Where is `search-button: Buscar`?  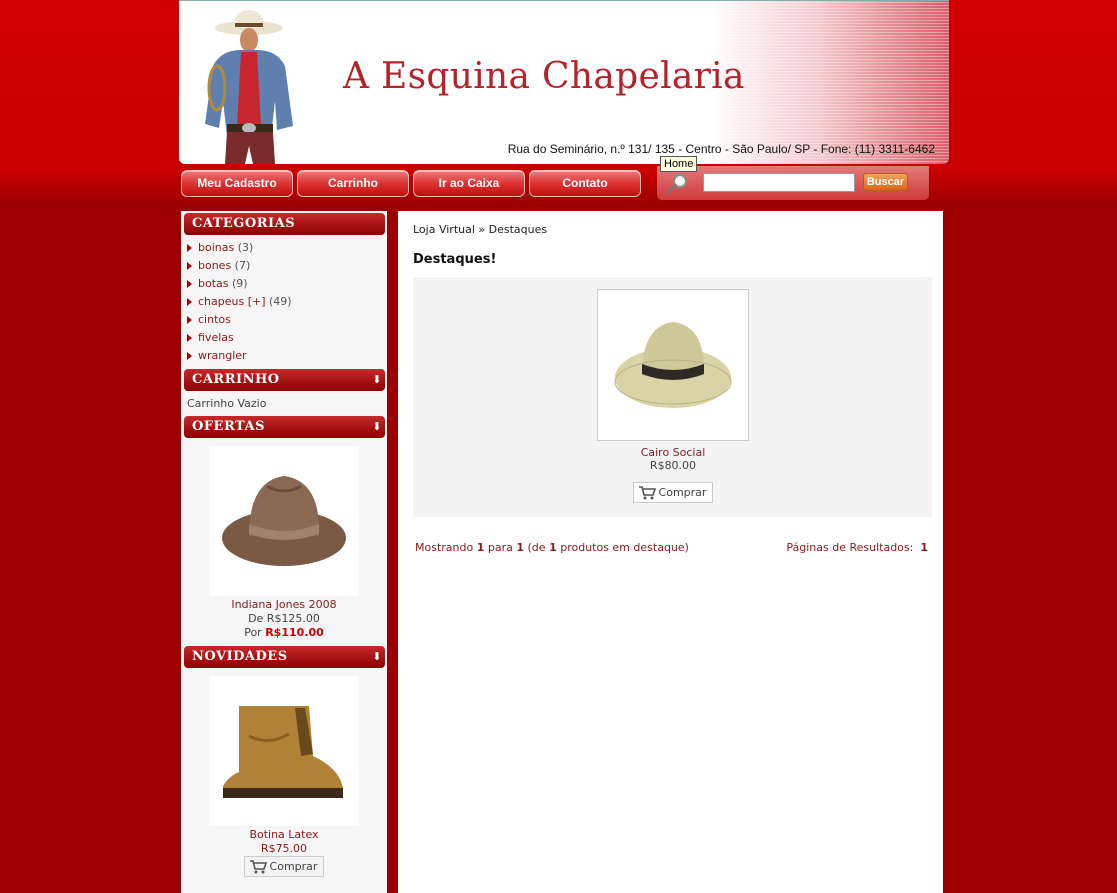 search-button: Buscar is located at coordinates (885, 182).